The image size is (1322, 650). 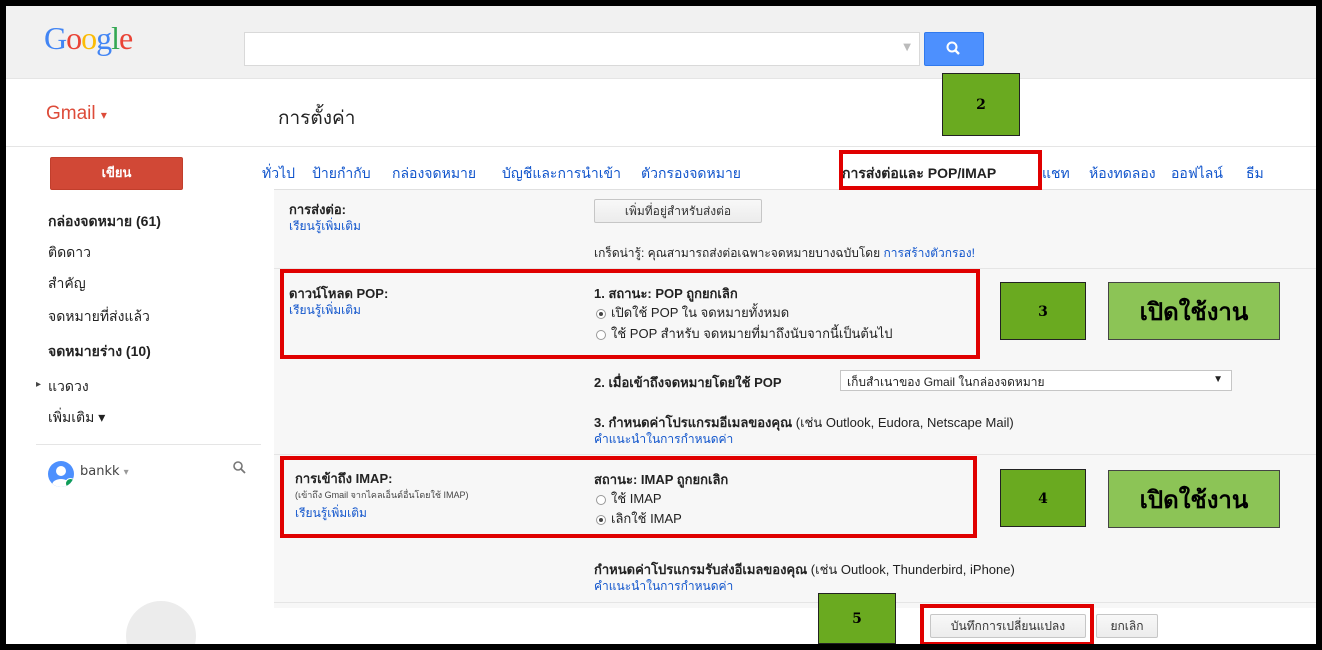 I want to click on cancel-button: ยกเลิก, so click(x=1127, y=626).